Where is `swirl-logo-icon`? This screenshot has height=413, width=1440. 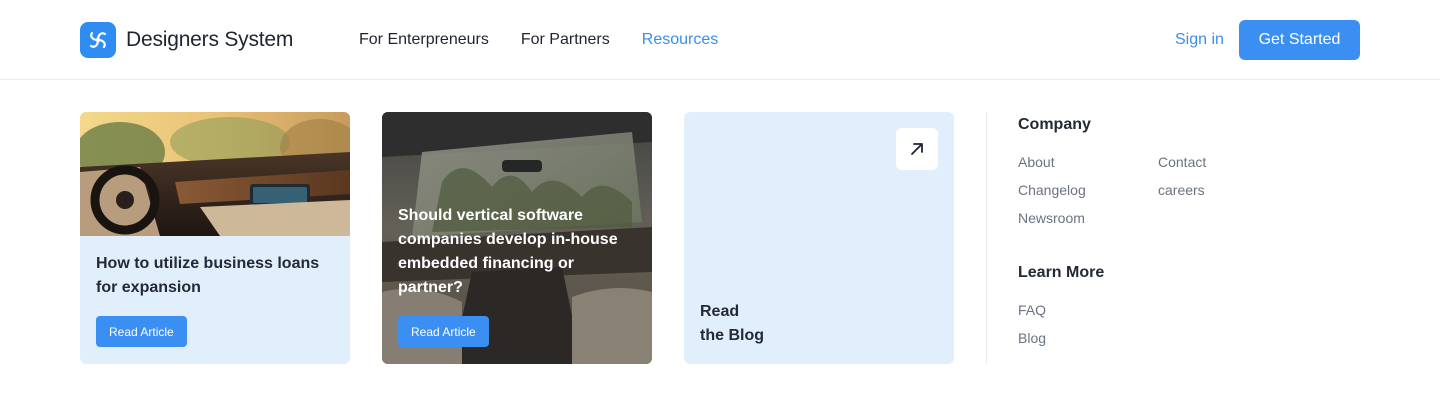
swirl-logo-icon is located at coordinates (98, 40).